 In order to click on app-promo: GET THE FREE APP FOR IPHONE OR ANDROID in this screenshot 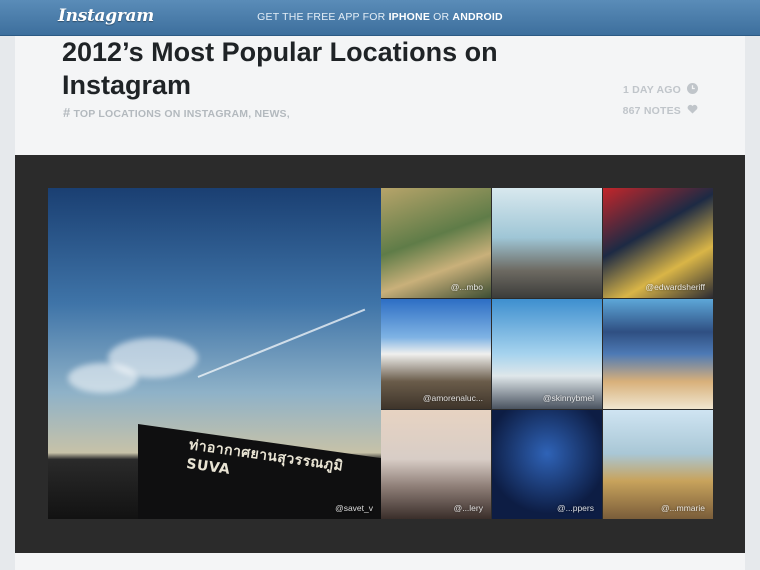, I will do `click(380, 17)`.